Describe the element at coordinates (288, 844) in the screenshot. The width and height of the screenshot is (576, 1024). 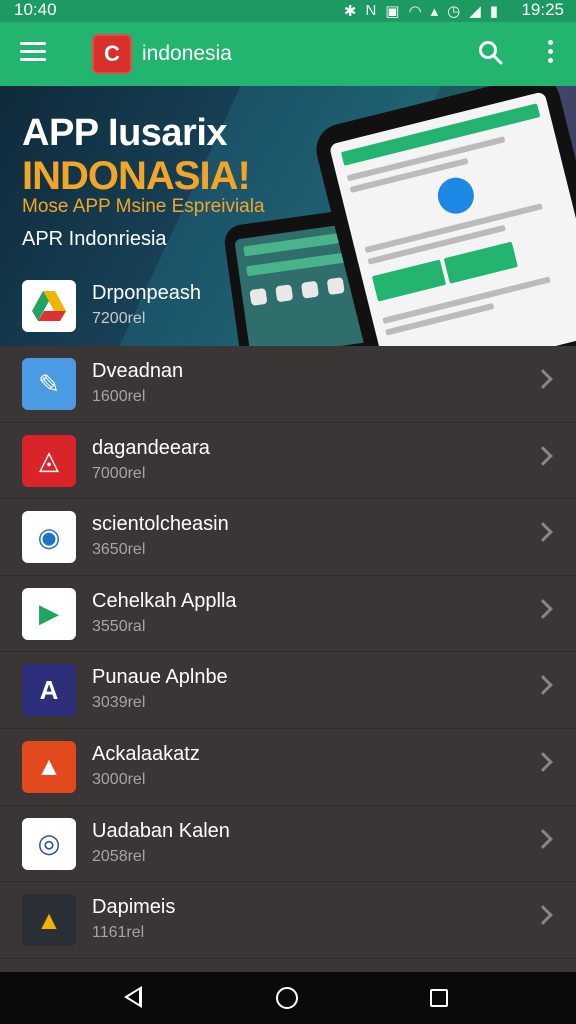
I see `app-list-item: ◎ Uadaban Kalen 2058rel` at that location.